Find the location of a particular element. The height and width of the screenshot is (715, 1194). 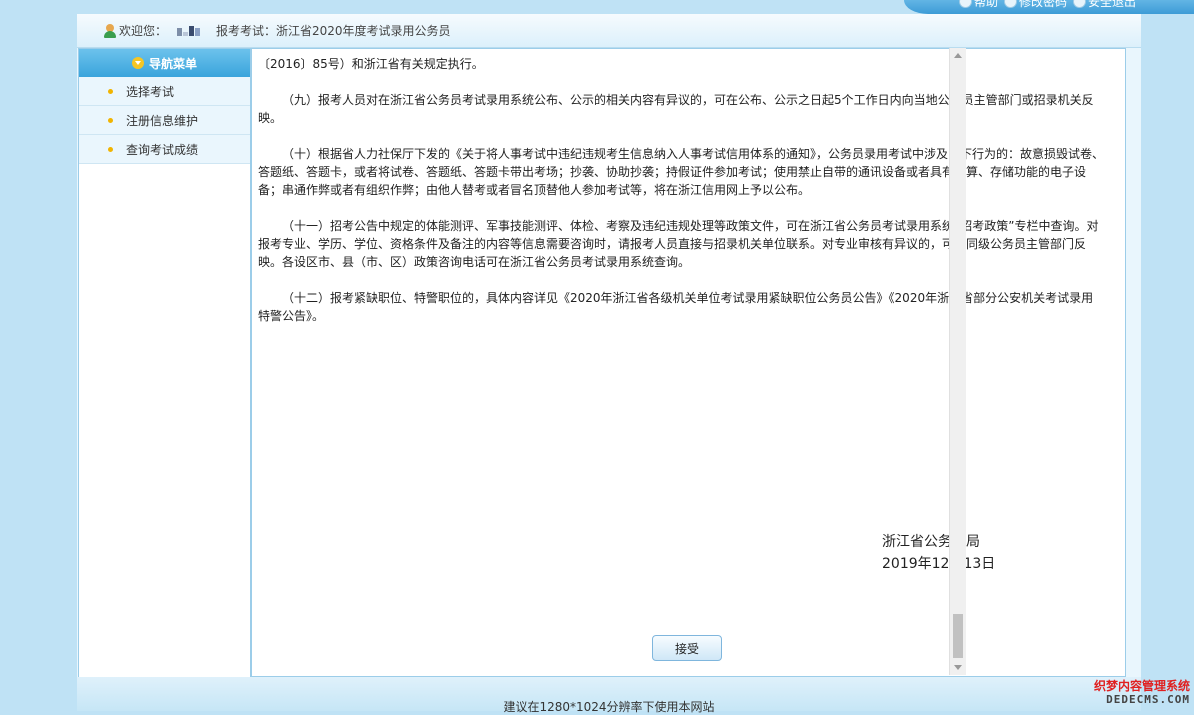

top-right-toolbar: 帮助 修改密码 安全退出 is located at coordinates (1049, 7).